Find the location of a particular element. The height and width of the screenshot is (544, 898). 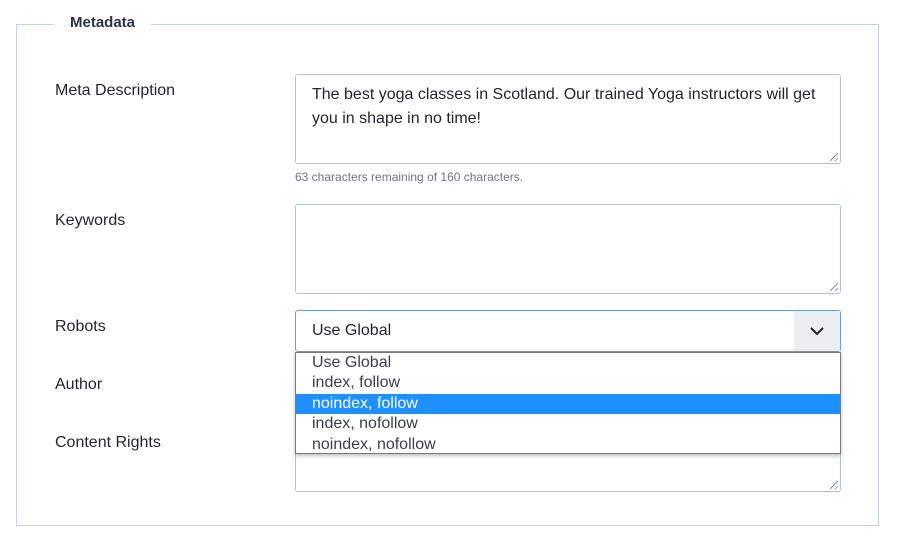

author-label: Author is located at coordinates (79, 384).